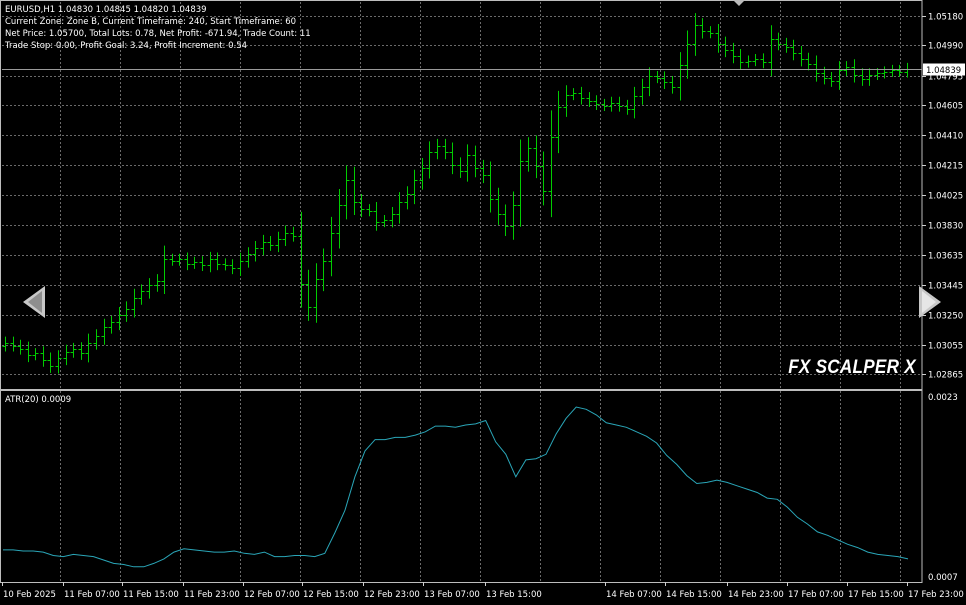 This screenshot has width=966, height=605. I want to click on time-tick-label: 17 Feb 23:00, so click(936, 595).